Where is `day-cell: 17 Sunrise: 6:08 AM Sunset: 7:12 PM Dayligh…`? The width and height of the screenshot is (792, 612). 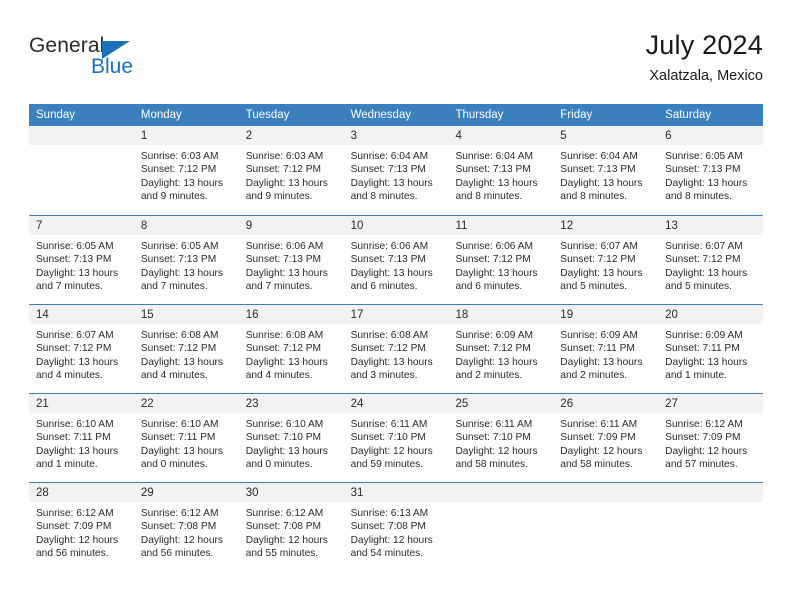 day-cell: 17 Sunrise: 6:08 AM Sunset: 7:12 PM Dayligh… is located at coordinates (396, 349).